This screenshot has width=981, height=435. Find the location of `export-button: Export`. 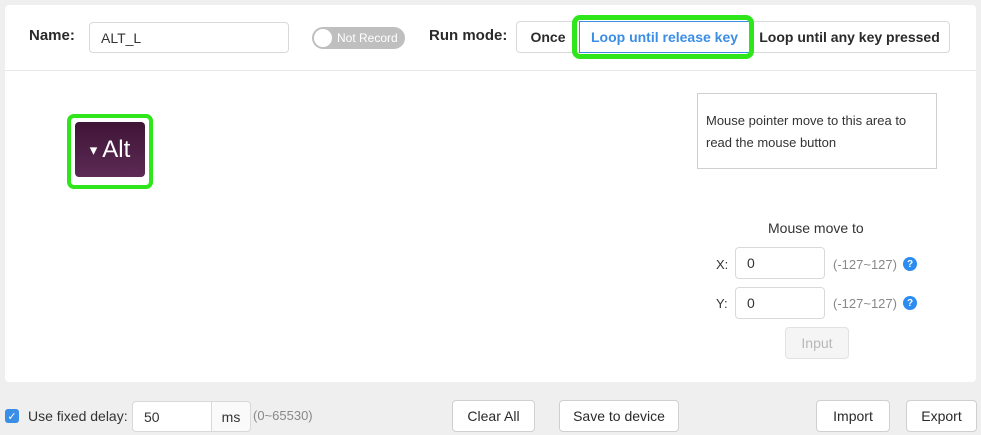

export-button: Export is located at coordinates (941, 416).